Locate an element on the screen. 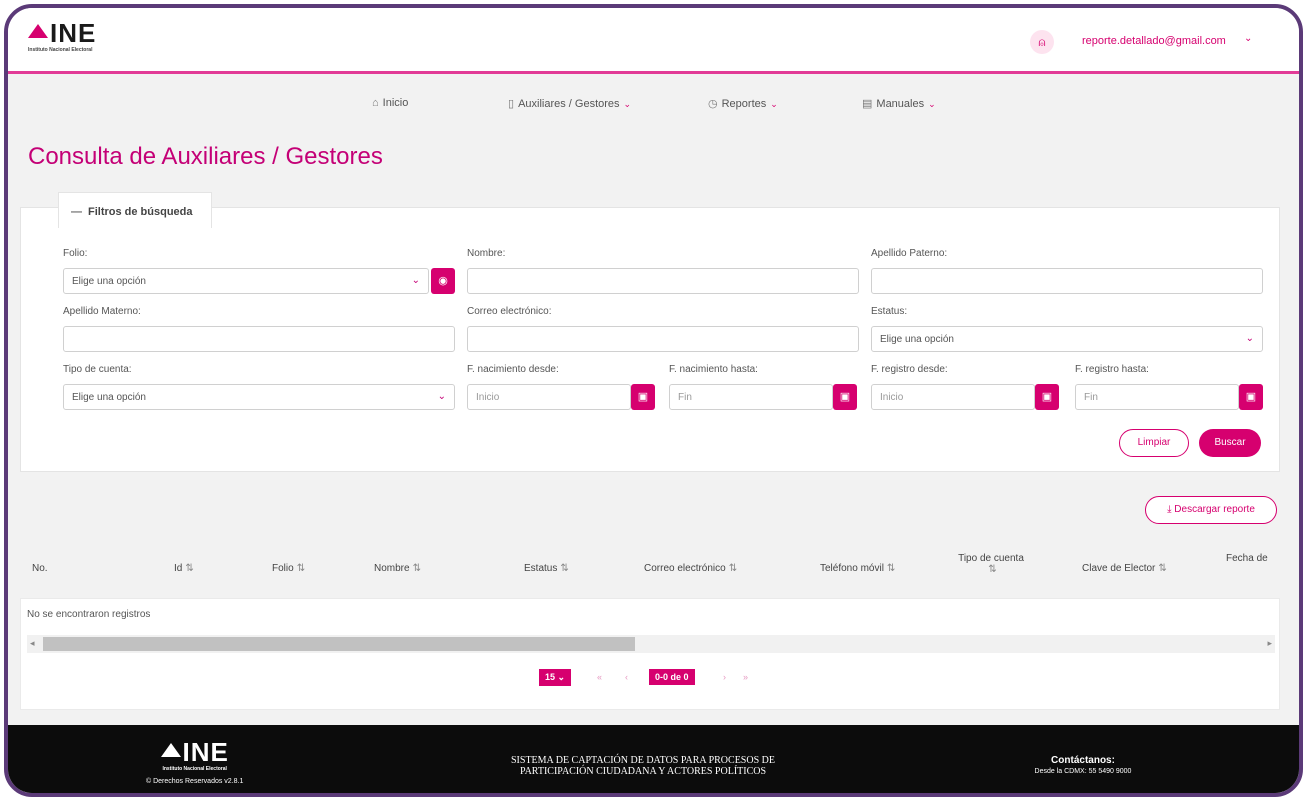  col-header-id: Id ⇅ is located at coordinates (184, 568).